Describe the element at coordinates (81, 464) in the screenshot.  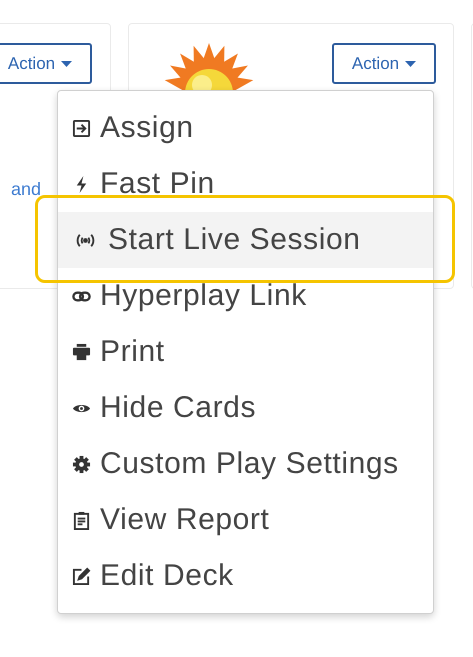
I see `gear-icon` at that location.